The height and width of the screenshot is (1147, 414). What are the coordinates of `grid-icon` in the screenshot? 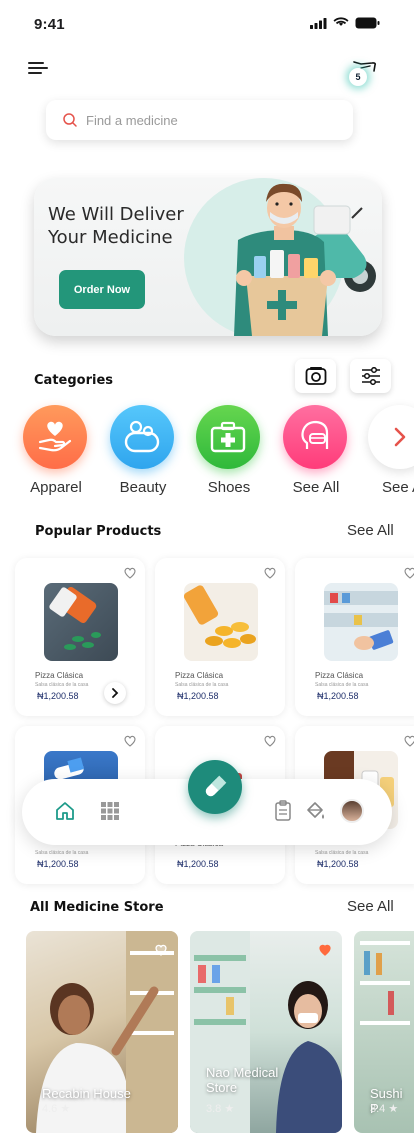 It's located at (110, 811).